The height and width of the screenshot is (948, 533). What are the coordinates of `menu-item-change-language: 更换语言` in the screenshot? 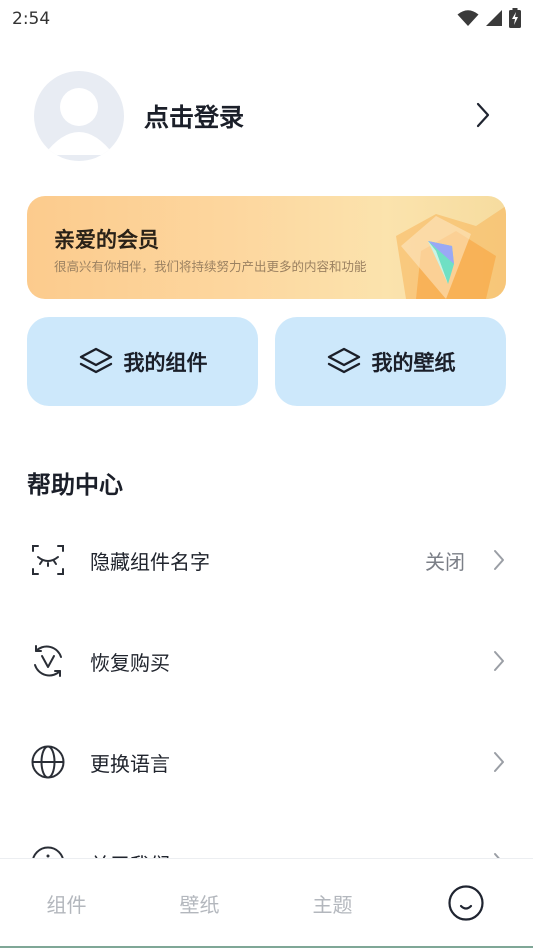 It's located at (266, 762).